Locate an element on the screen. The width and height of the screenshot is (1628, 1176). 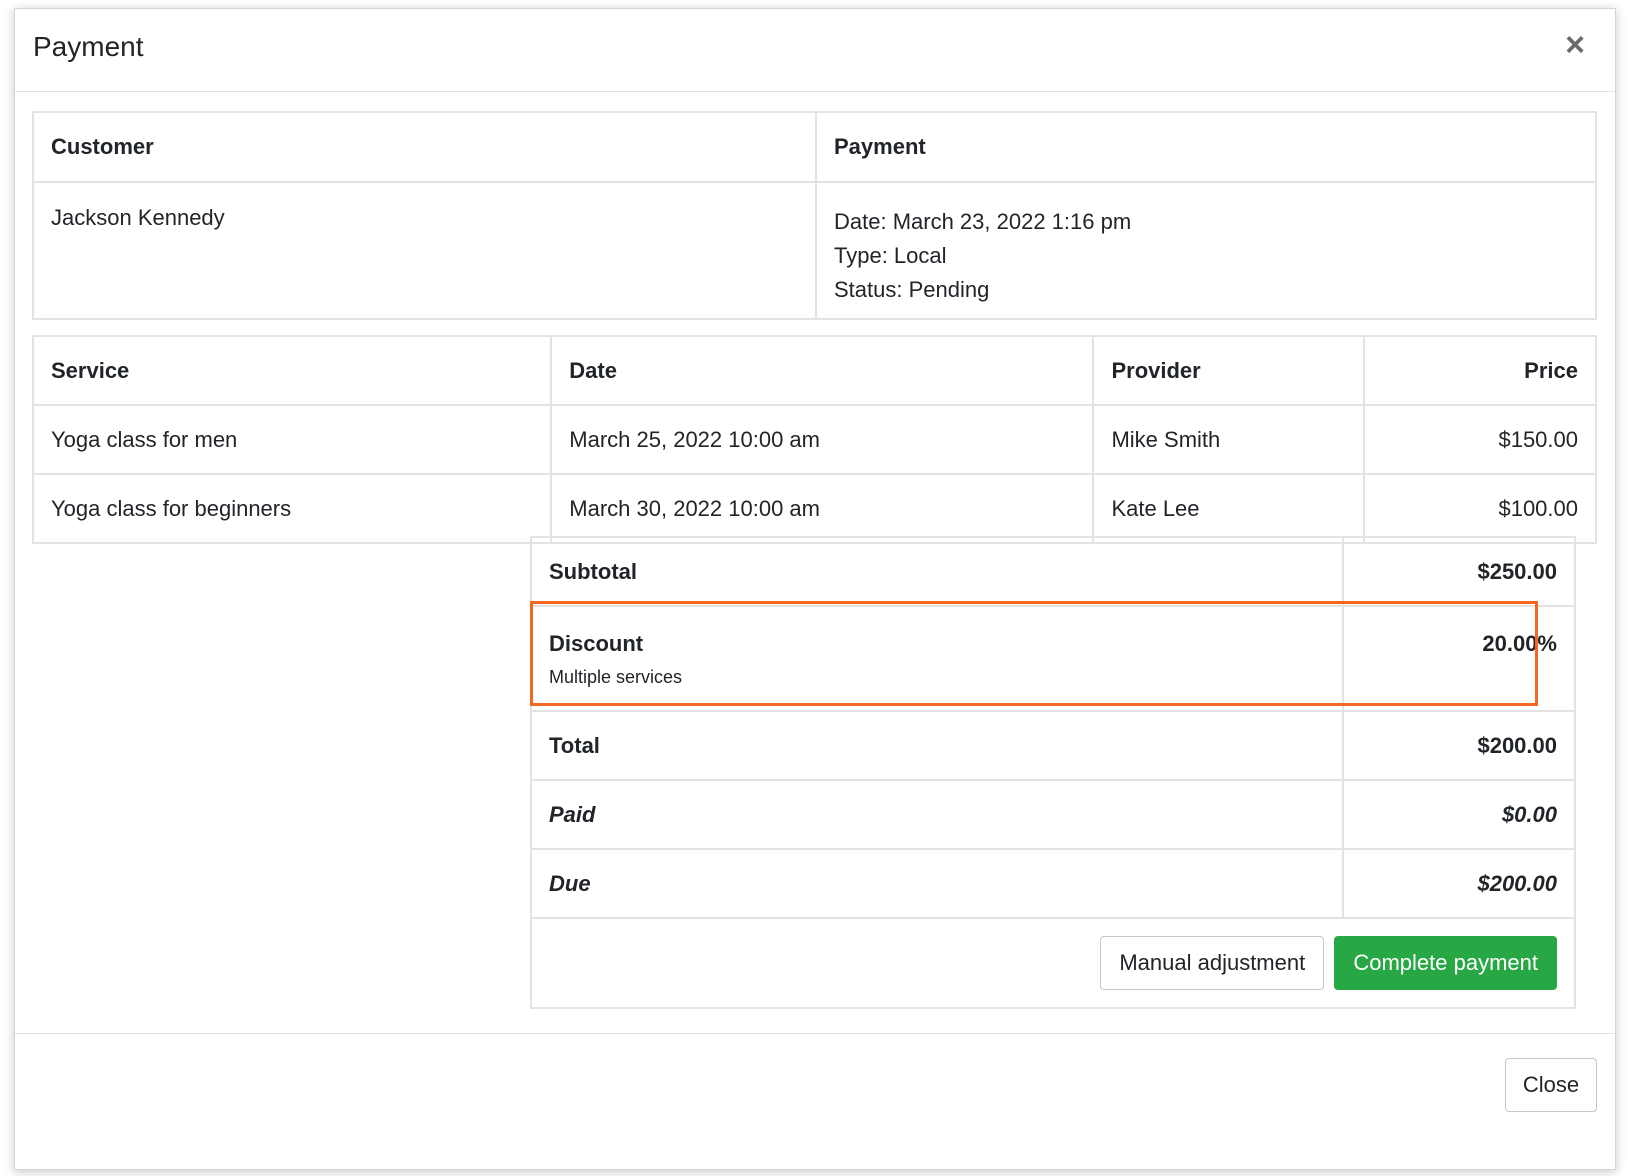
complete-payment-button: Complete payment is located at coordinates (1445, 963).